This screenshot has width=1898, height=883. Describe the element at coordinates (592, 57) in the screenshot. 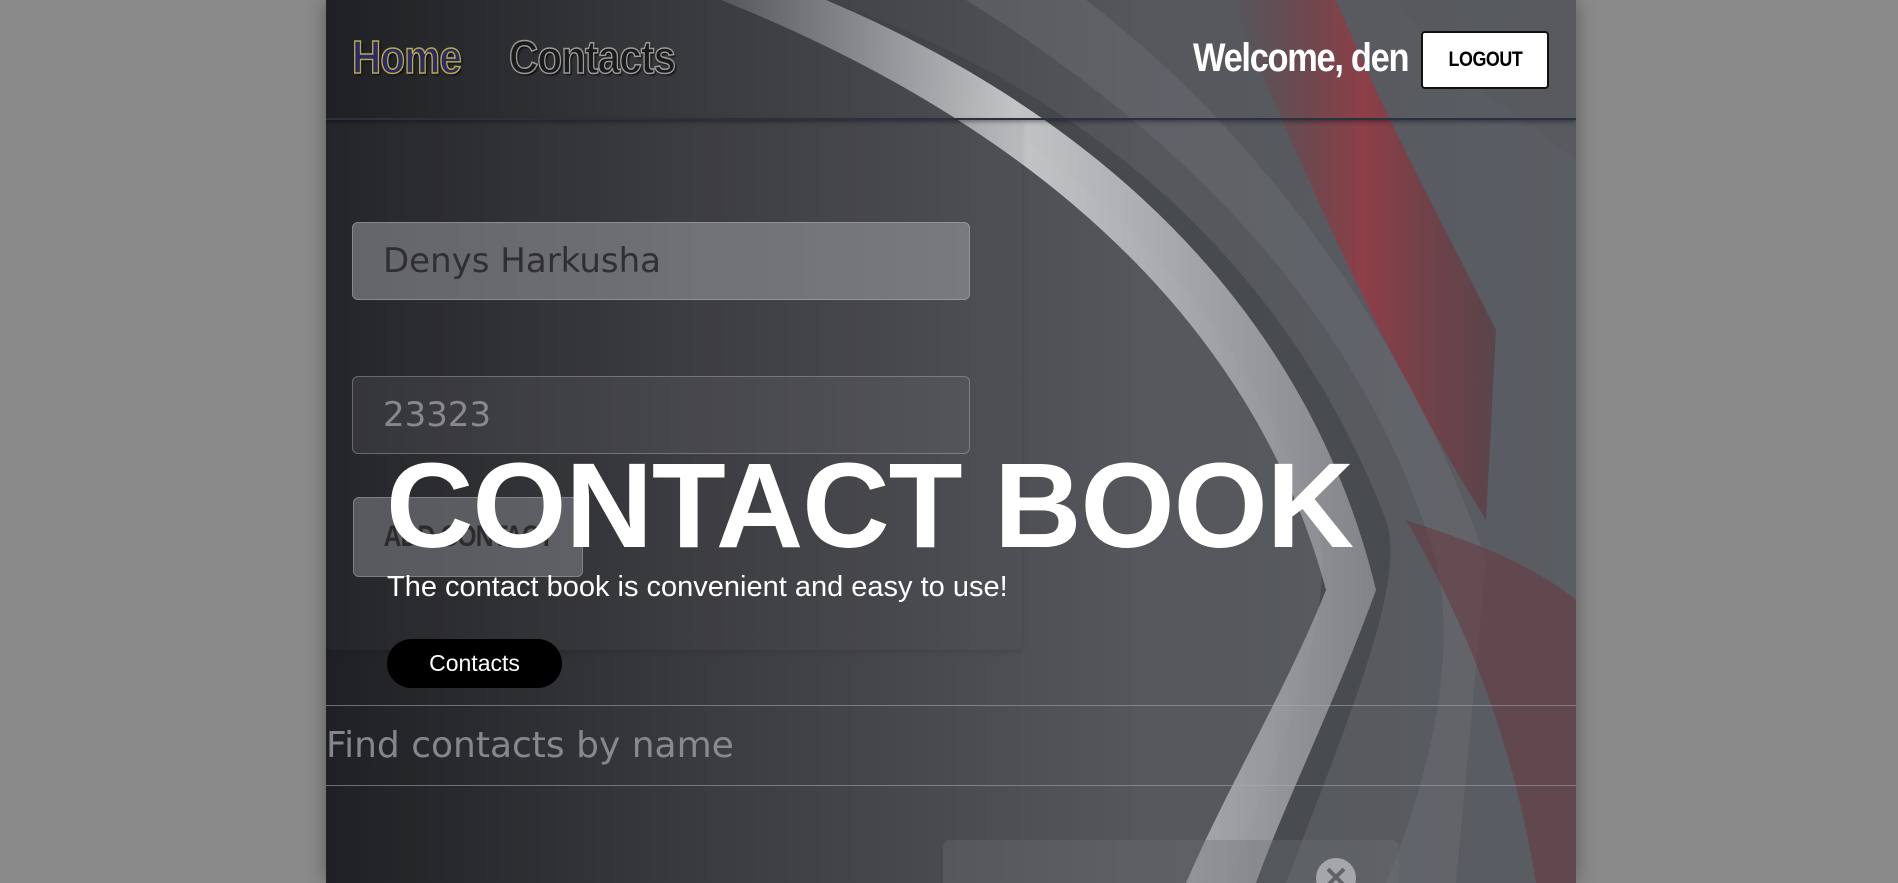

I see `nav-link-contacts: Contacts` at that location.